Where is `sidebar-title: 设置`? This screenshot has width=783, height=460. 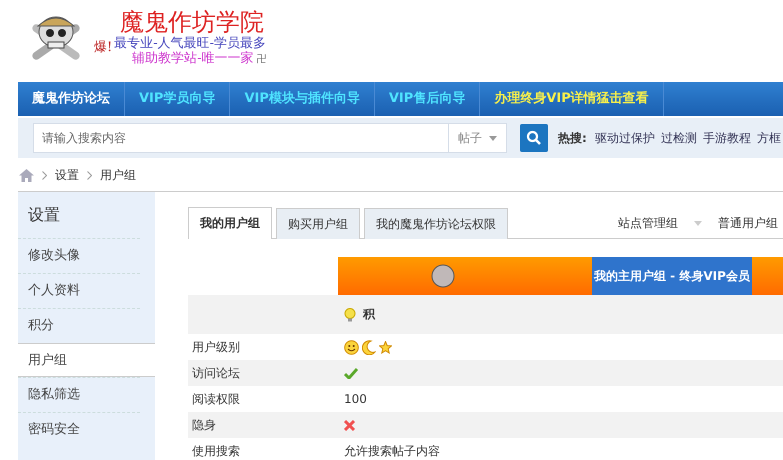 sidebar-title: 设置 is located at coordinates (44, 215).